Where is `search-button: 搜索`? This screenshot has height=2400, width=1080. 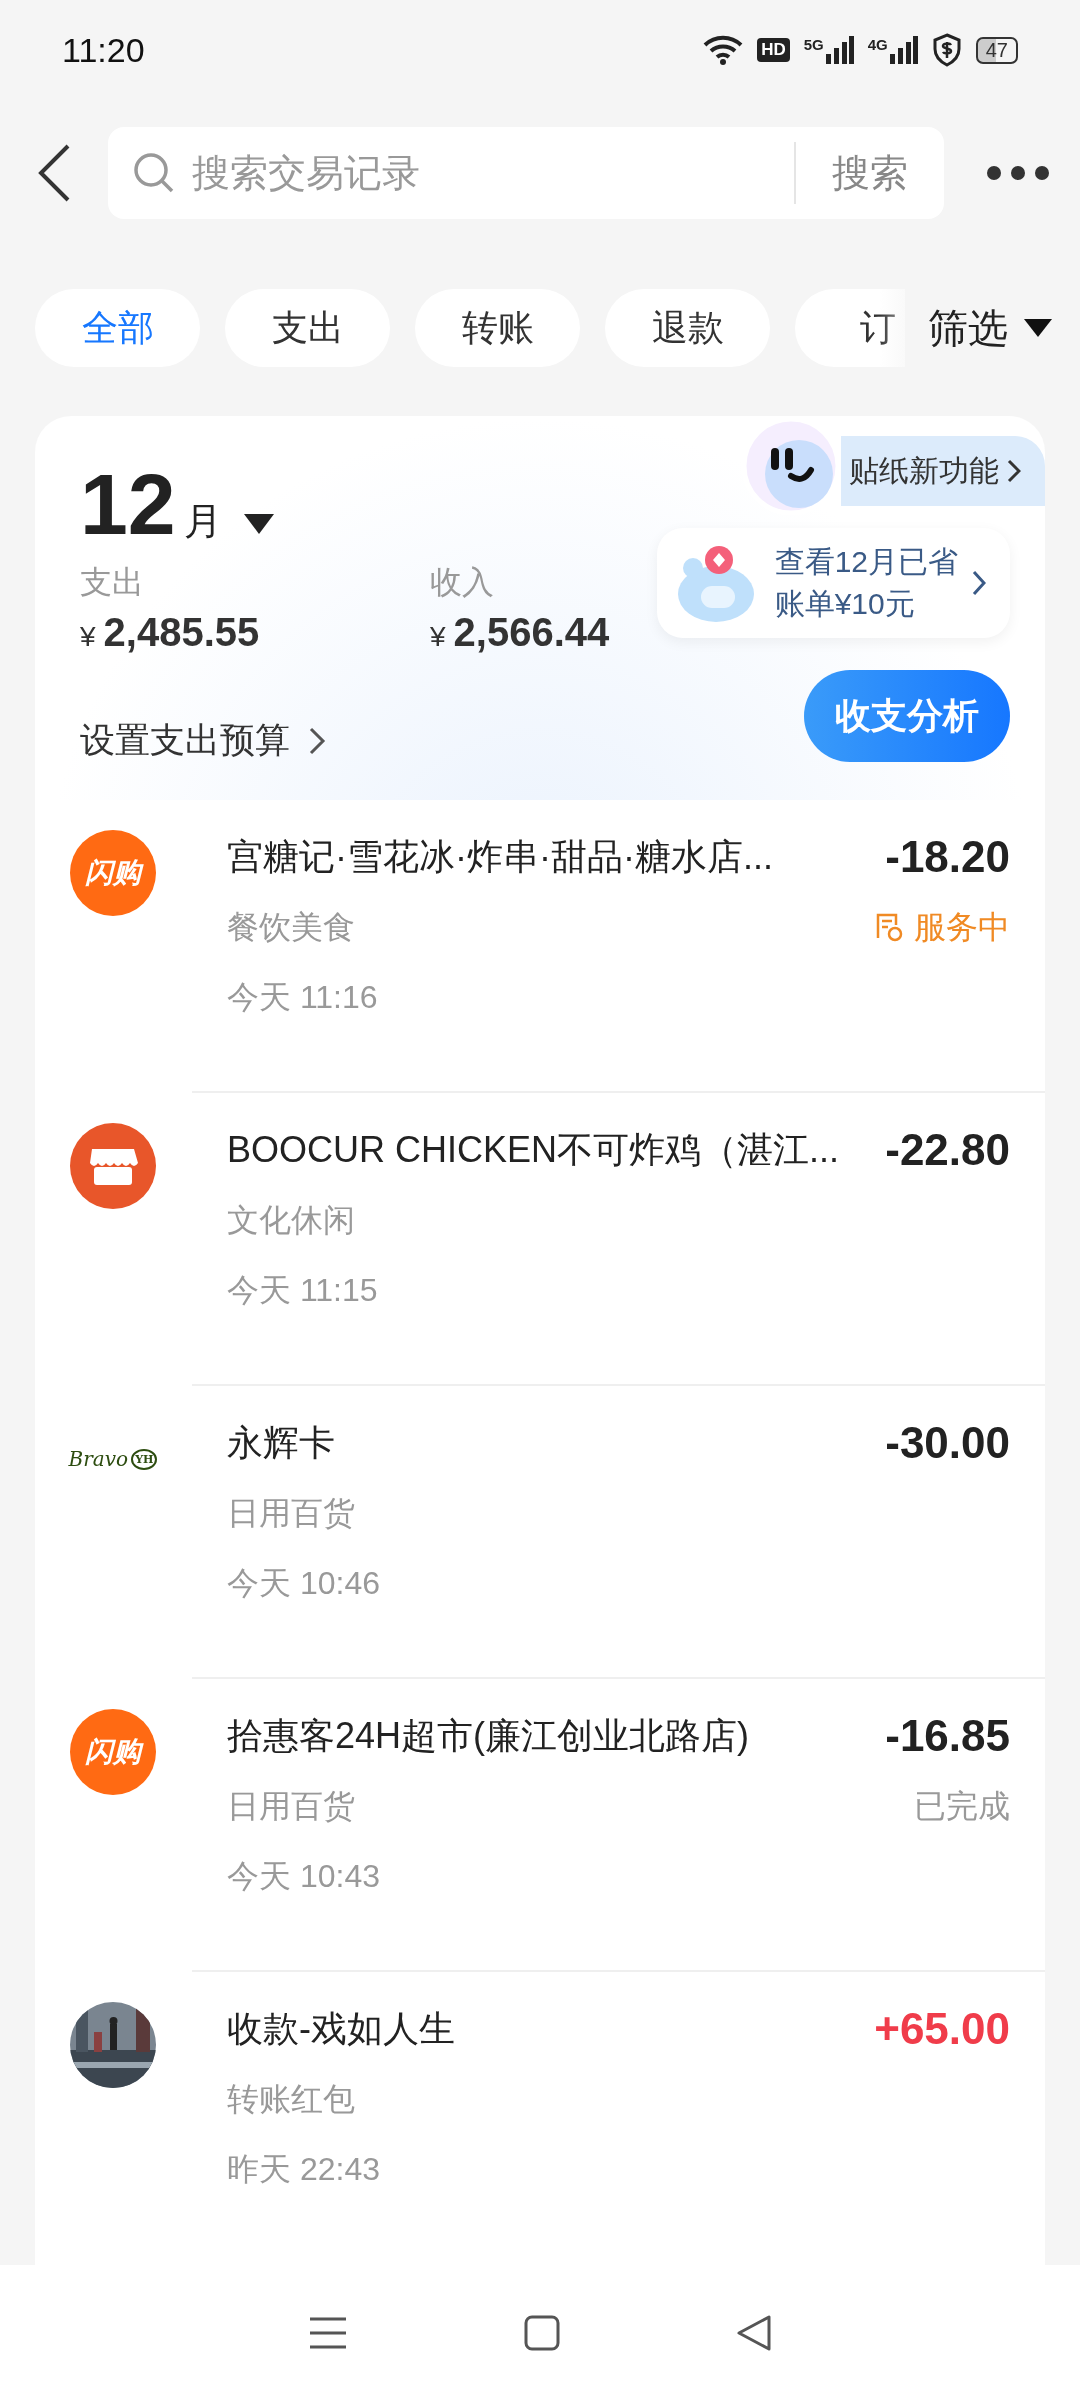
search-button: 搜索 is located at coordinates (869, 173).